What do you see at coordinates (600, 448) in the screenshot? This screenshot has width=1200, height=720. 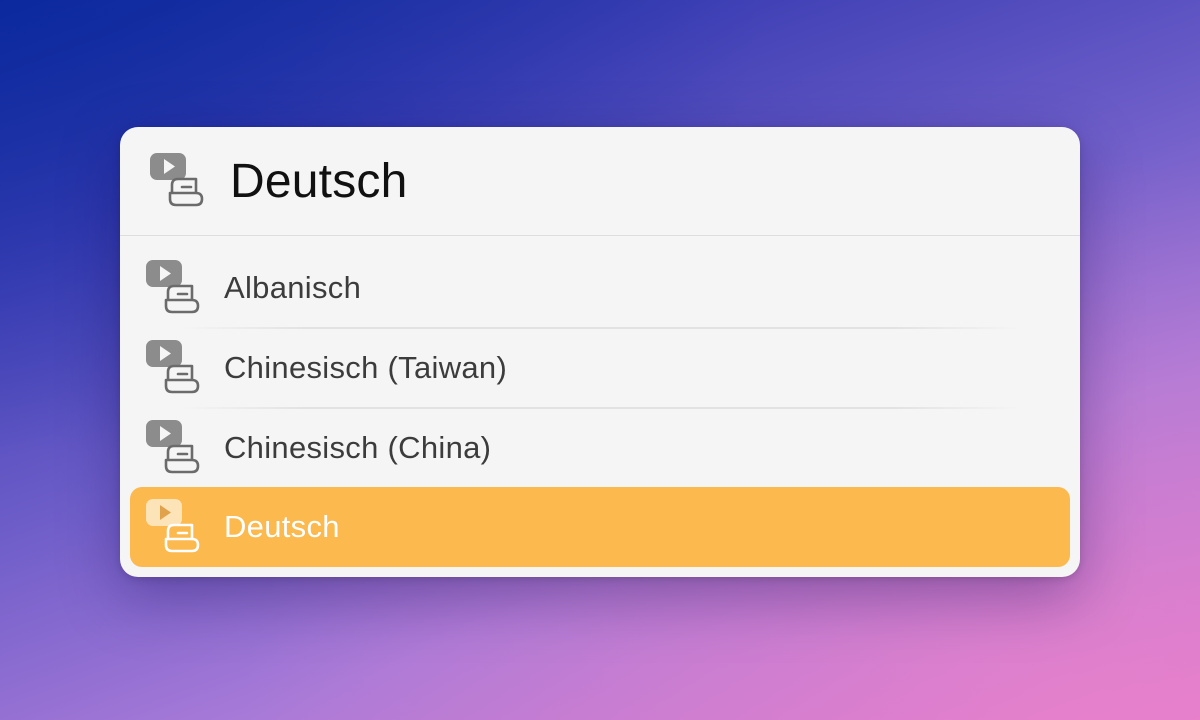 I see `list-item-chinesisch-china: Chinesisch (China)` at bounding box center [600, 448].